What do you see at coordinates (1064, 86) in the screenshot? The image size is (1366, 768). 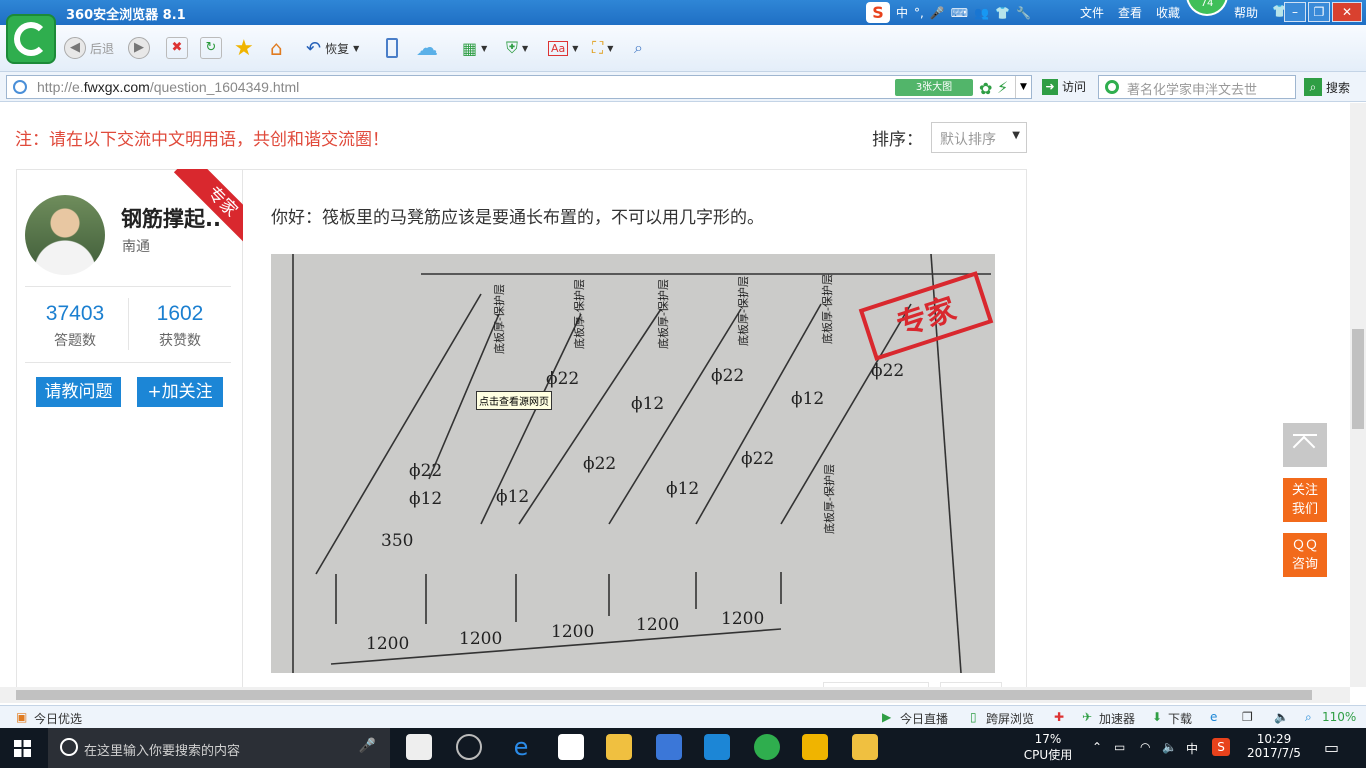 I see `visit-button: ➜ 访问` at bounding box center [1064, 86].